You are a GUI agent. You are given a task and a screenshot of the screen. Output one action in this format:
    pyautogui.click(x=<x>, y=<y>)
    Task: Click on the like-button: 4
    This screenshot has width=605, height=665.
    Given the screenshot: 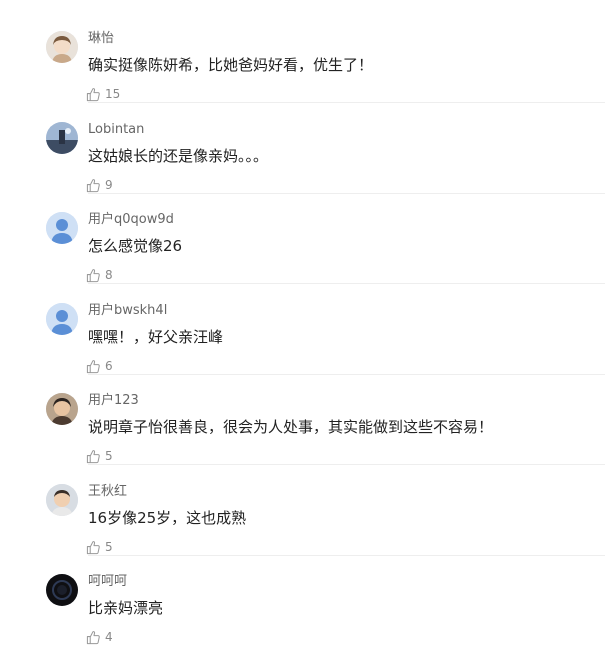 What is the action you would take?
    pyautogui.click(x=99, y=637)
    